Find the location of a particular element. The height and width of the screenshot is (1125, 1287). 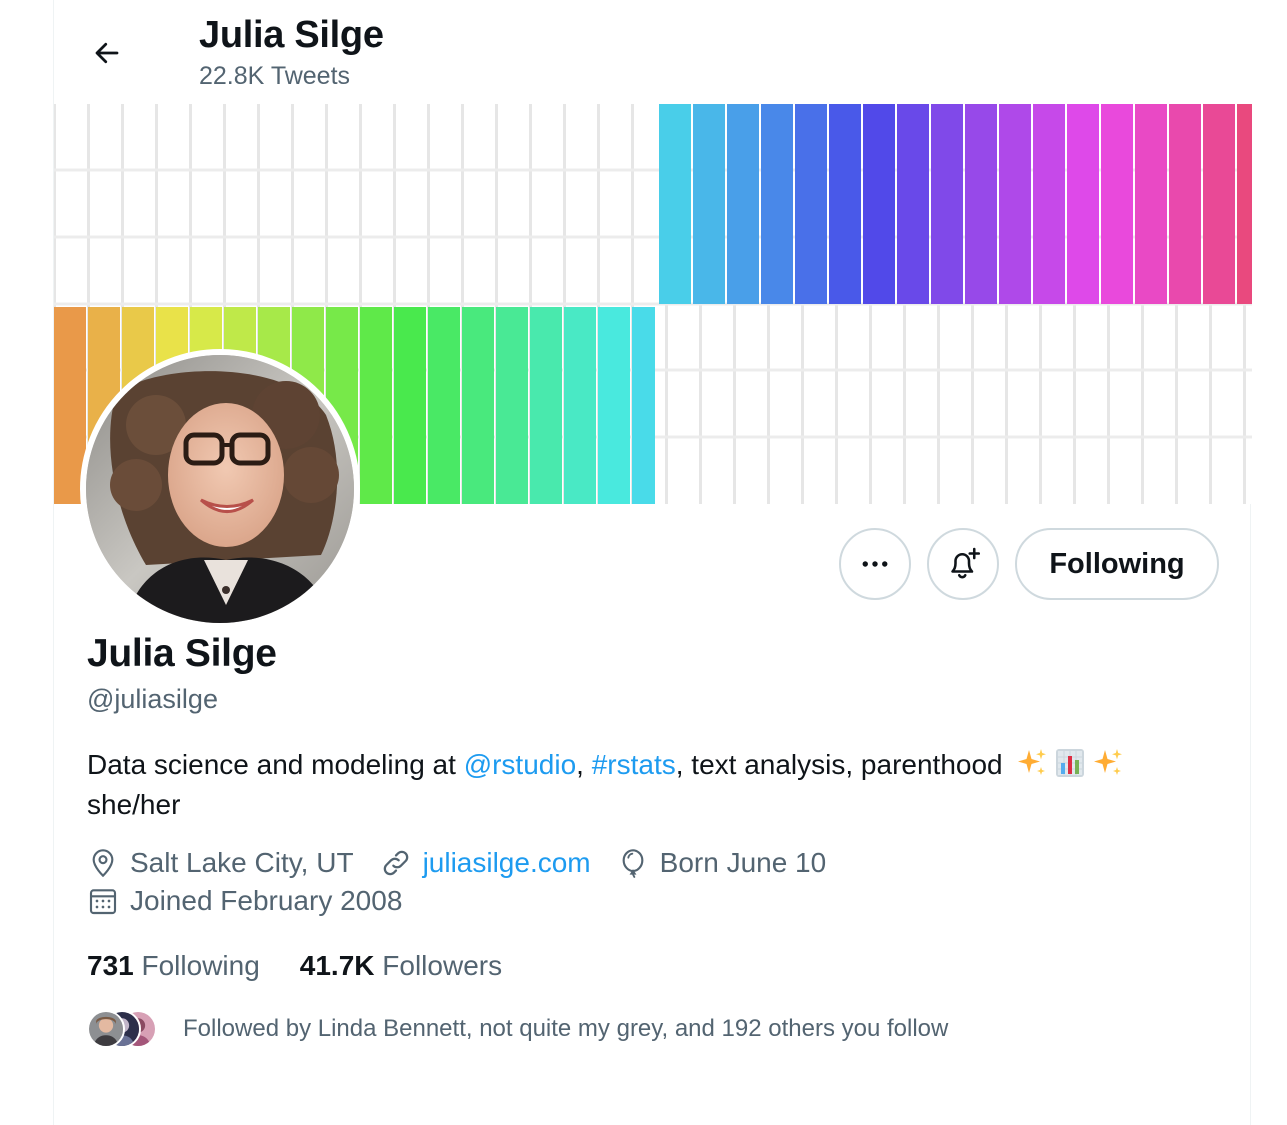

joined-text: Joined February 2008 is located at coordinates (266, 900).